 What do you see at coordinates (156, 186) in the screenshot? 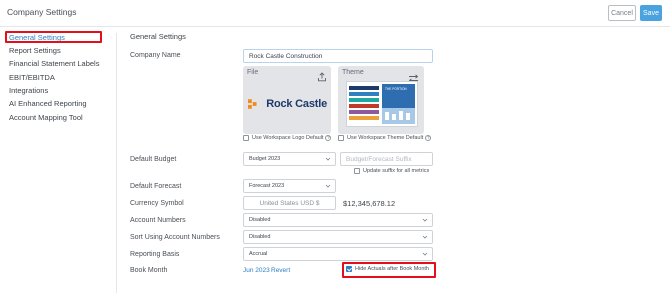
I see `default-forecast-label: Default Forecast` at bounding box center [156, 186].